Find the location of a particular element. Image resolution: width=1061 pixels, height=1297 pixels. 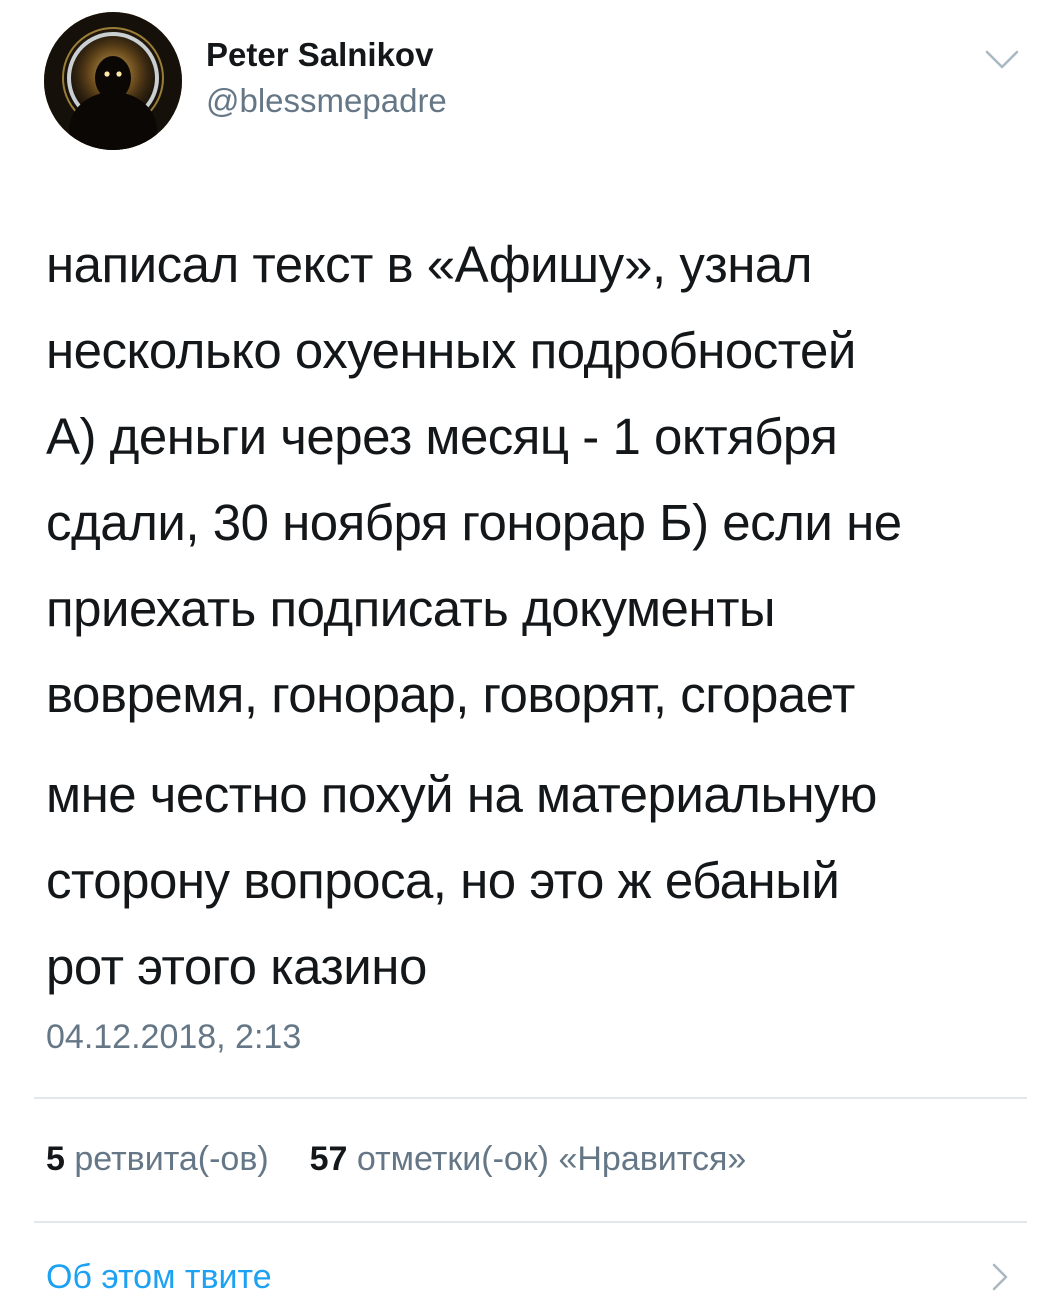

tweet-line: приехать подписать документы is located at coordinates (411, 608).